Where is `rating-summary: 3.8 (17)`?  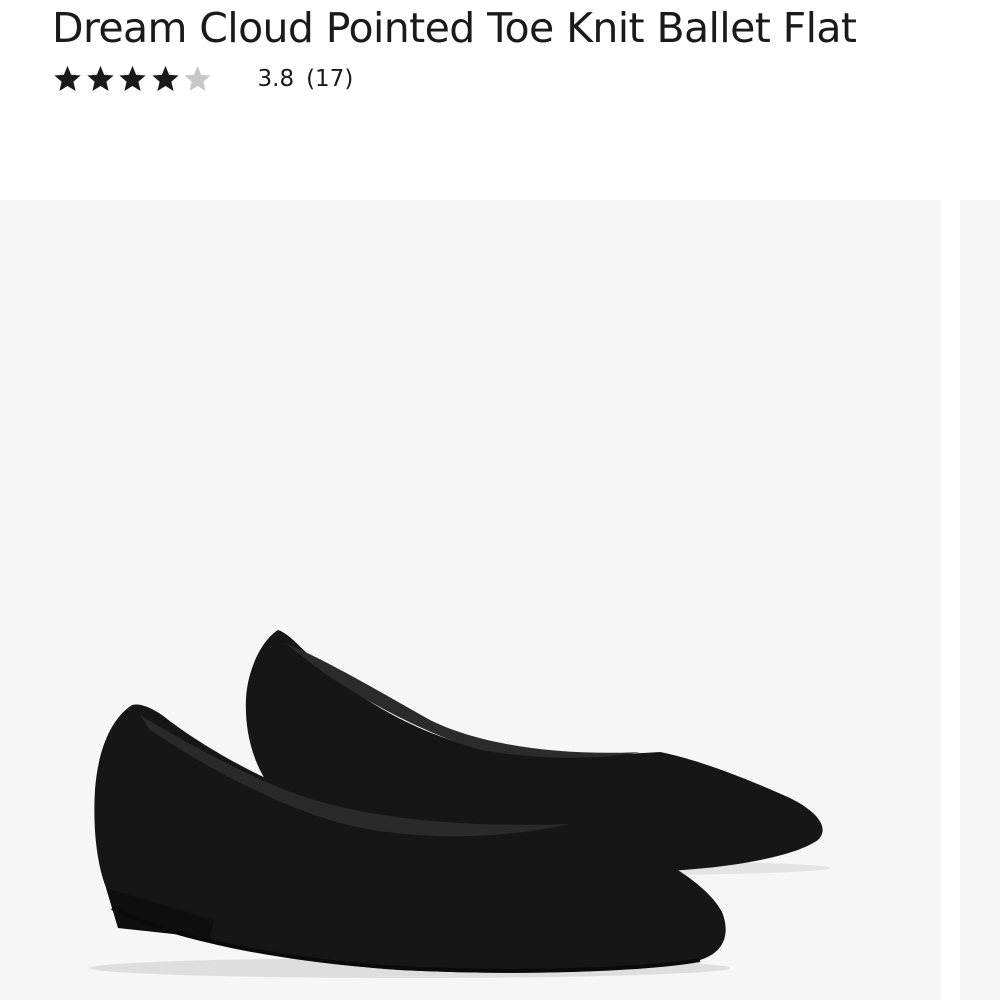
rating-summary: 3.8 (17) is located at coordinates (202, 79).